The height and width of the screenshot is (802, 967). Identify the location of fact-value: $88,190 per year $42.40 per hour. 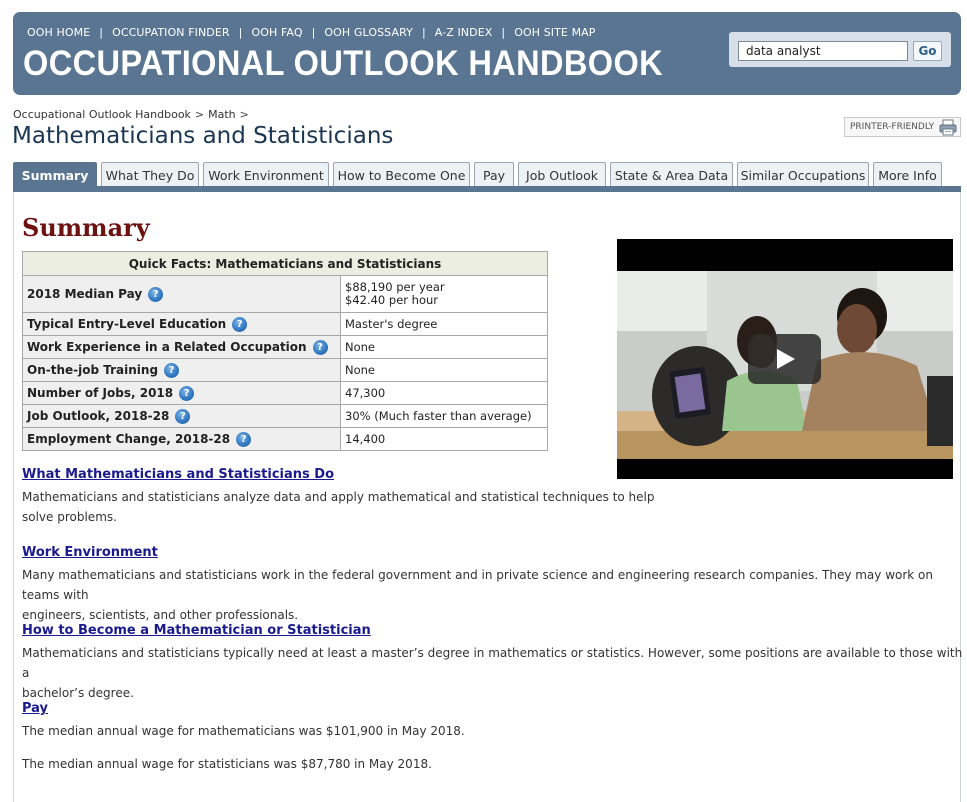
(444, 294).